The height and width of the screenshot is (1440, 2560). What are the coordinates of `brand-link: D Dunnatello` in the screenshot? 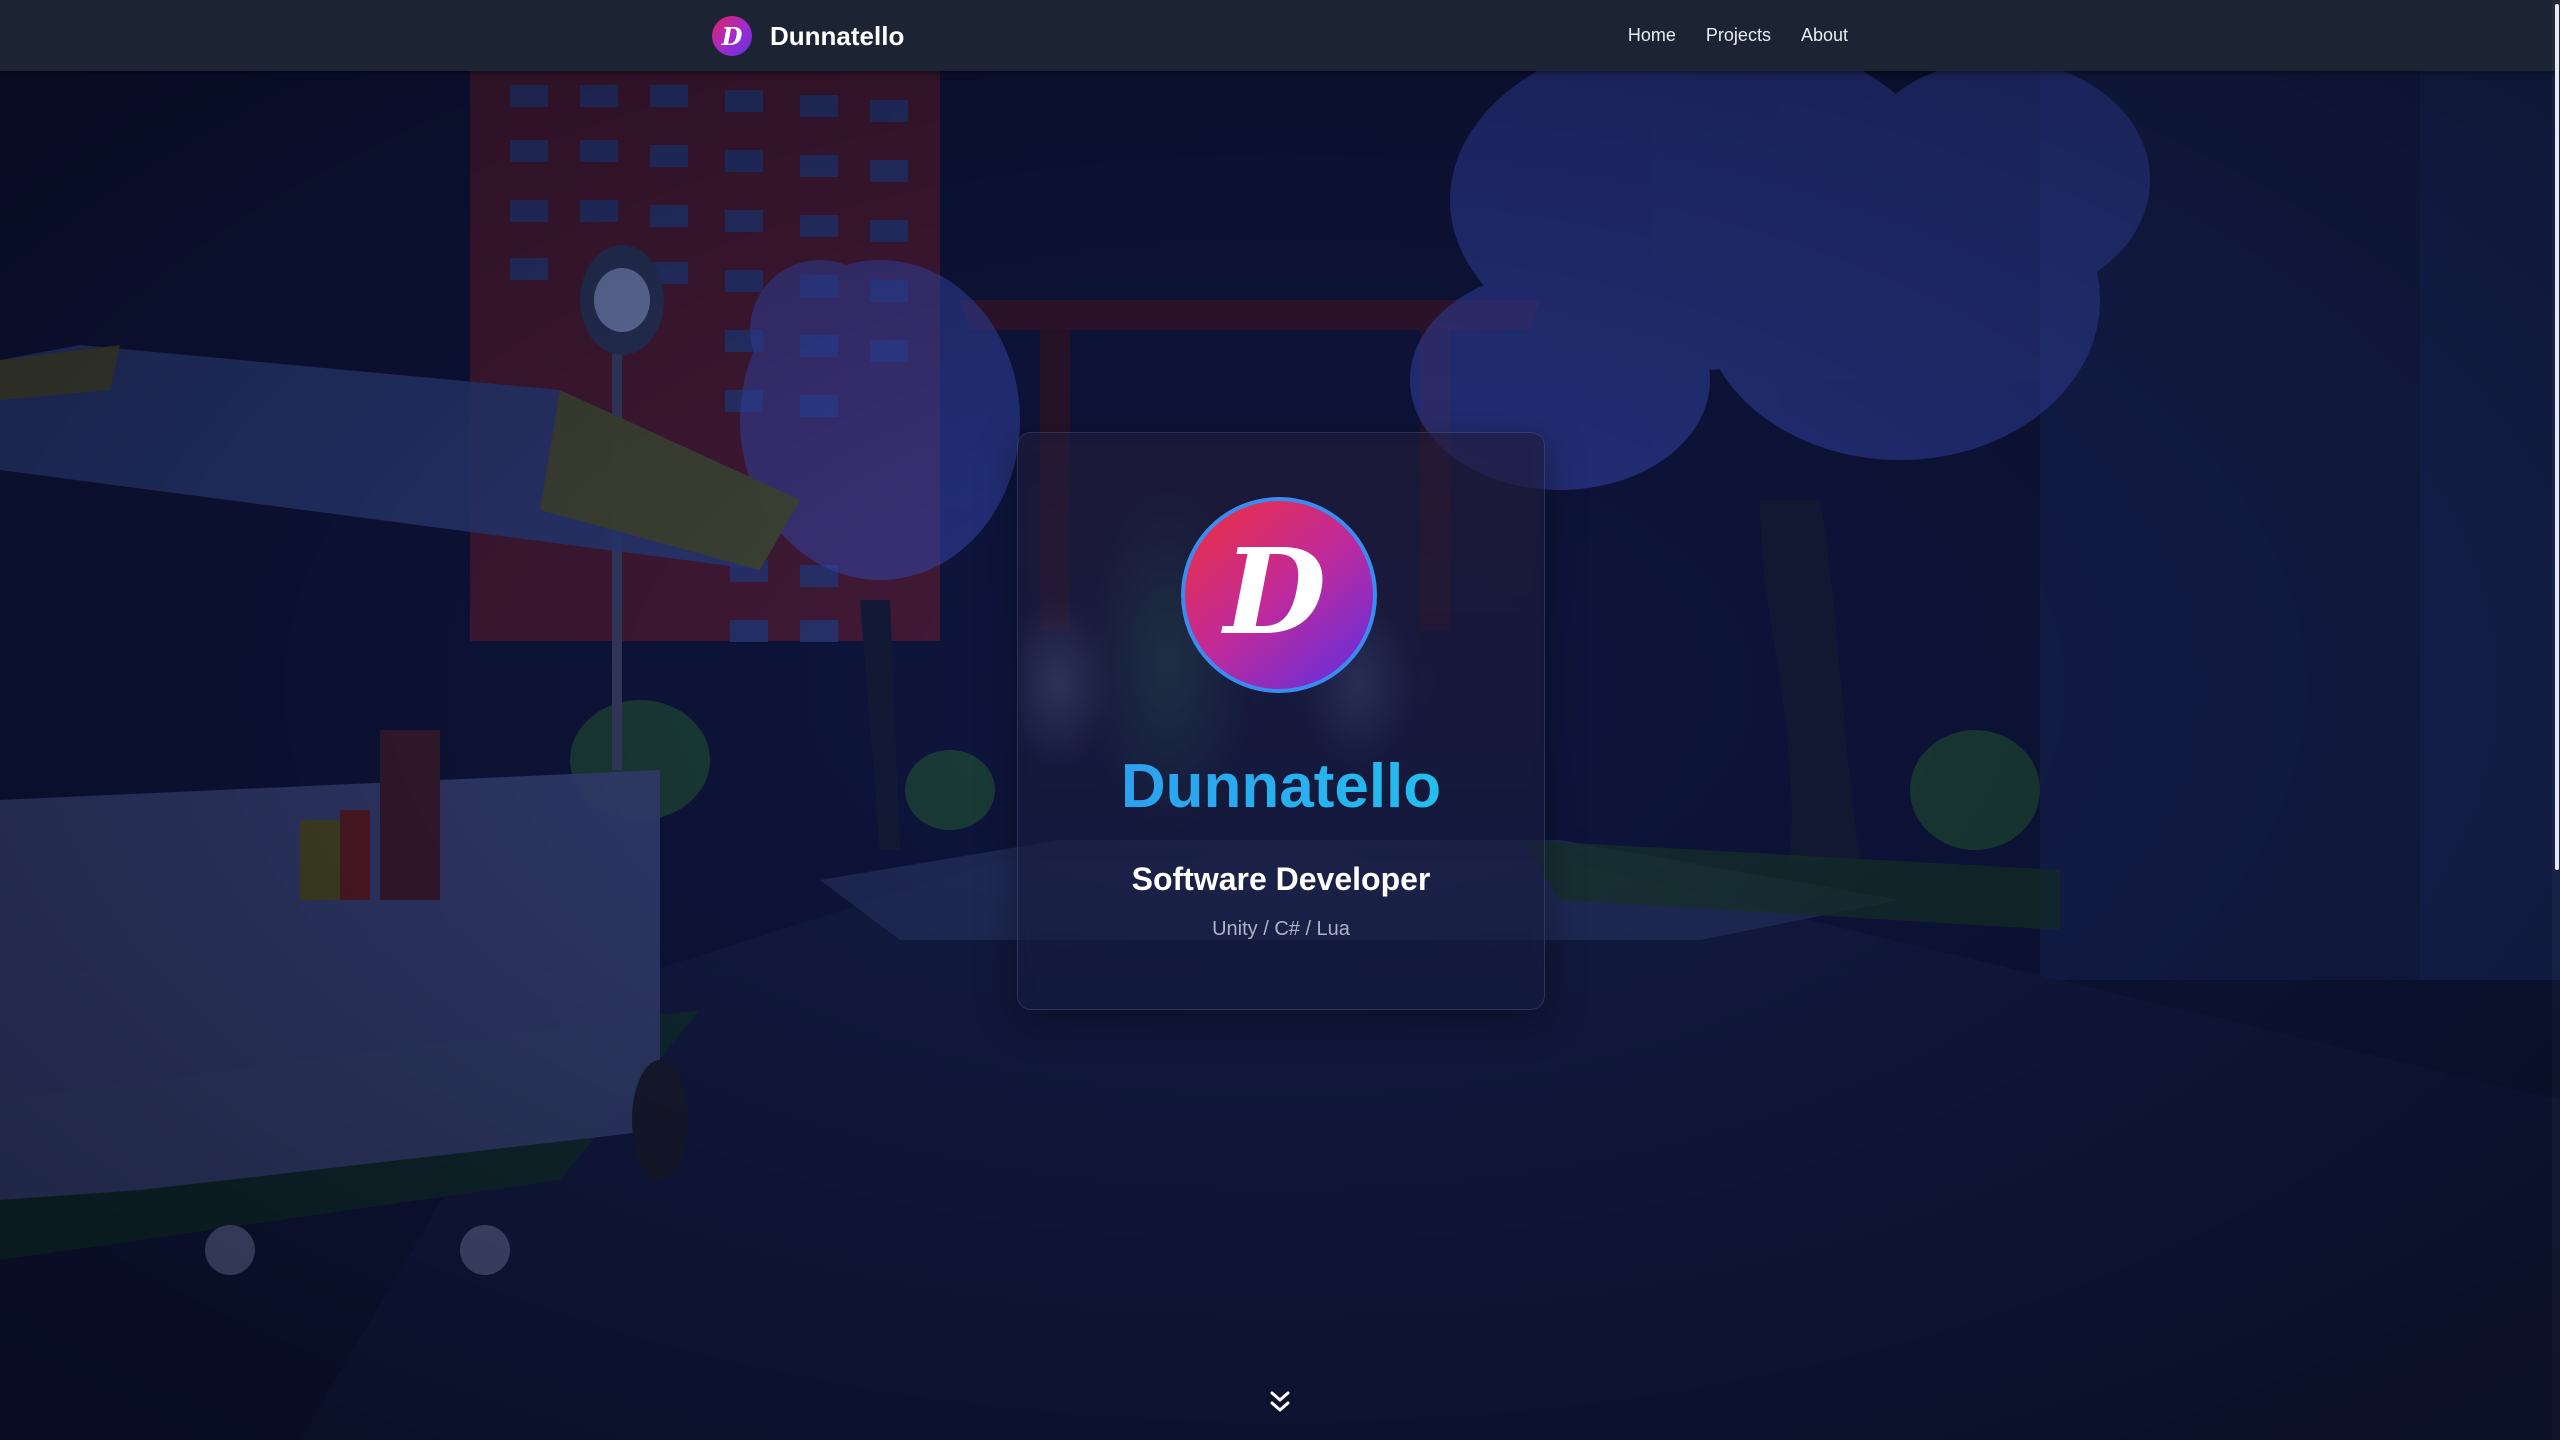 It's located at (808, 36).